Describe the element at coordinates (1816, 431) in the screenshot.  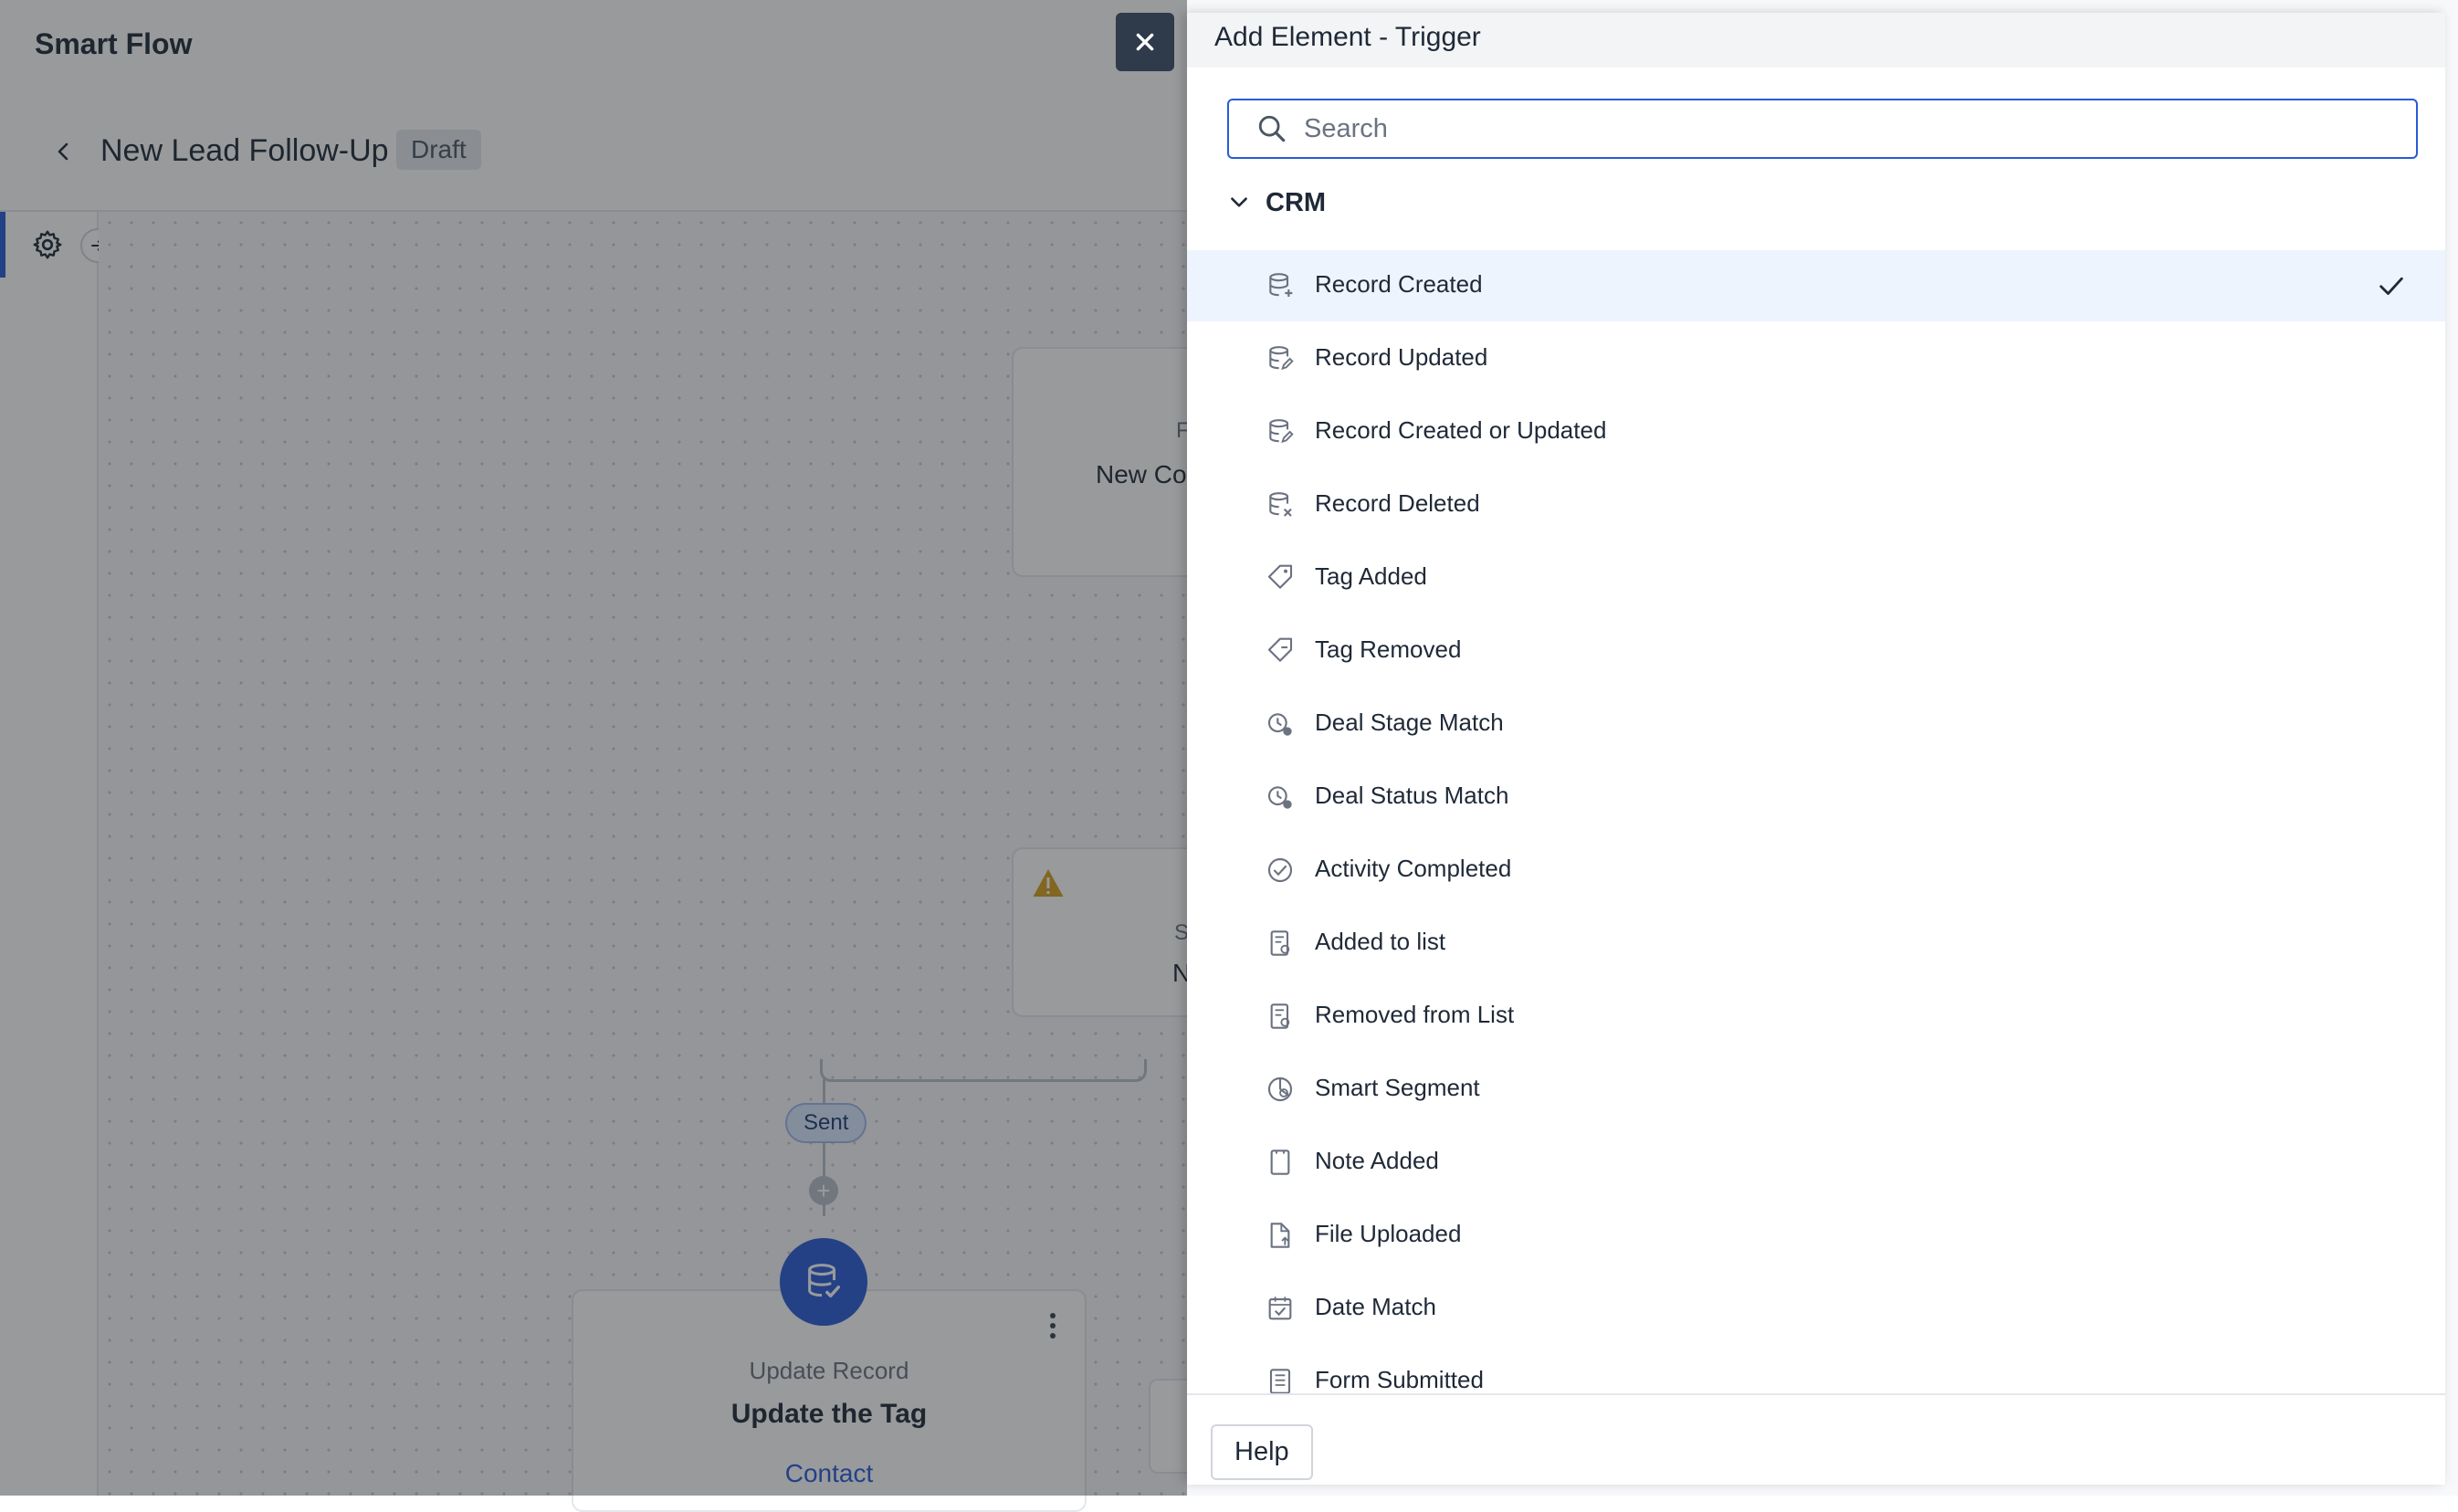
I see `trigger-item-record-created-or-updated: Record Created or Updated` at that location.